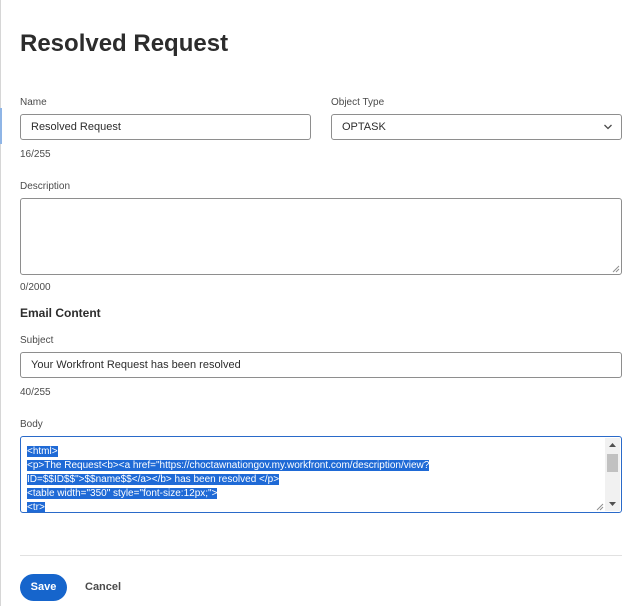 The image size is (631, 606). I want to click on description-textarea, so click(321, 236).